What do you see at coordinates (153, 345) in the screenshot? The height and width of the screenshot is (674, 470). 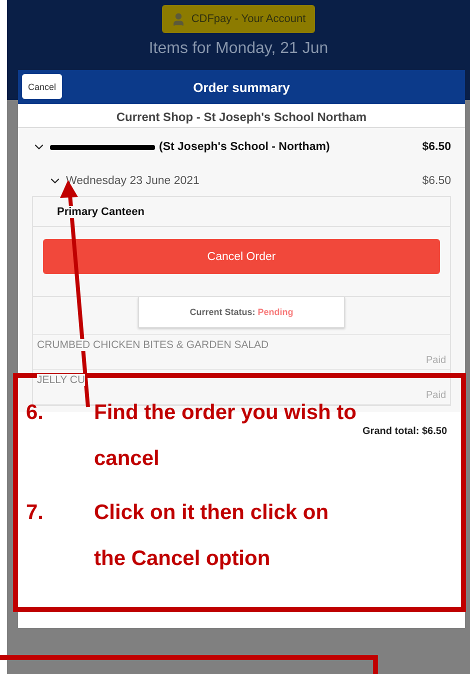 I see `item-name: CRUMBED CHICKEN BITES & GARDEN SALAD` at bounding box center [153, 345].